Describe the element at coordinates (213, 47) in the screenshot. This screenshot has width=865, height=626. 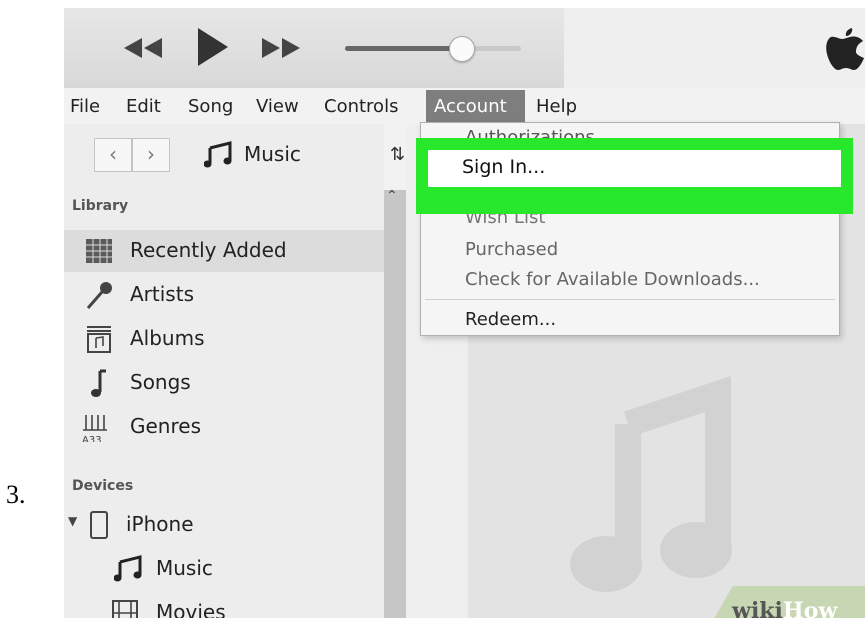
I see `play-icon` at that location.